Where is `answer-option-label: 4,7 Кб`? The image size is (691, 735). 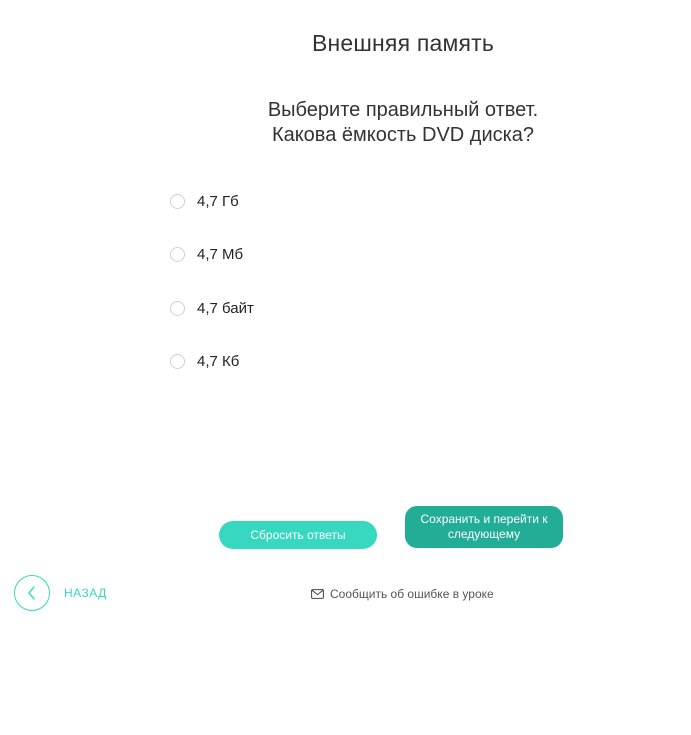
answer-option-label: 4,7 Кб is located at coordinates (218, 361).